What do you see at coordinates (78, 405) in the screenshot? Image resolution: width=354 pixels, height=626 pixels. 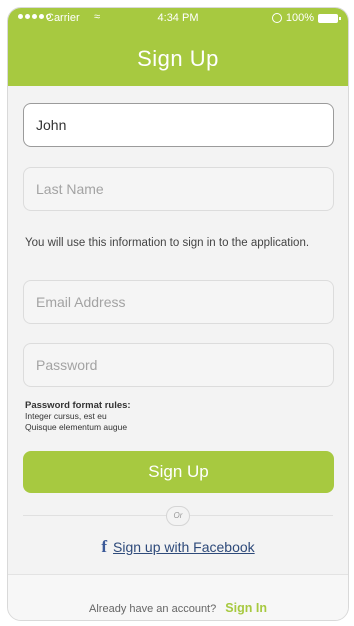 I see `password-rules-title: Password format rules:` at bounding box center [78, 405].